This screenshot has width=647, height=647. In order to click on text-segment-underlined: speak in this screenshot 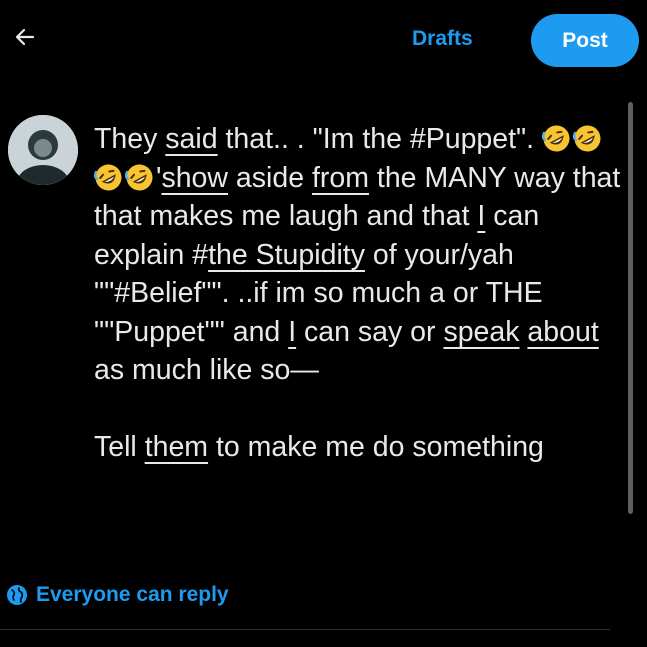, I will do `click(481, 331)`.